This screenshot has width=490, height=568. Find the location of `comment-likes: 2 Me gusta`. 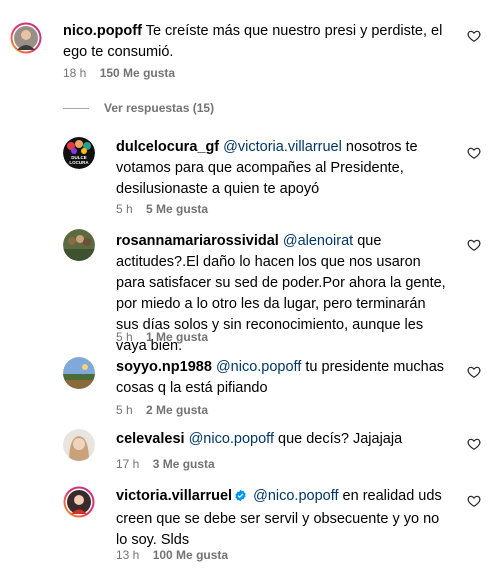

comment-likes: 2 Me gusta is located at coordinates (177, 410).